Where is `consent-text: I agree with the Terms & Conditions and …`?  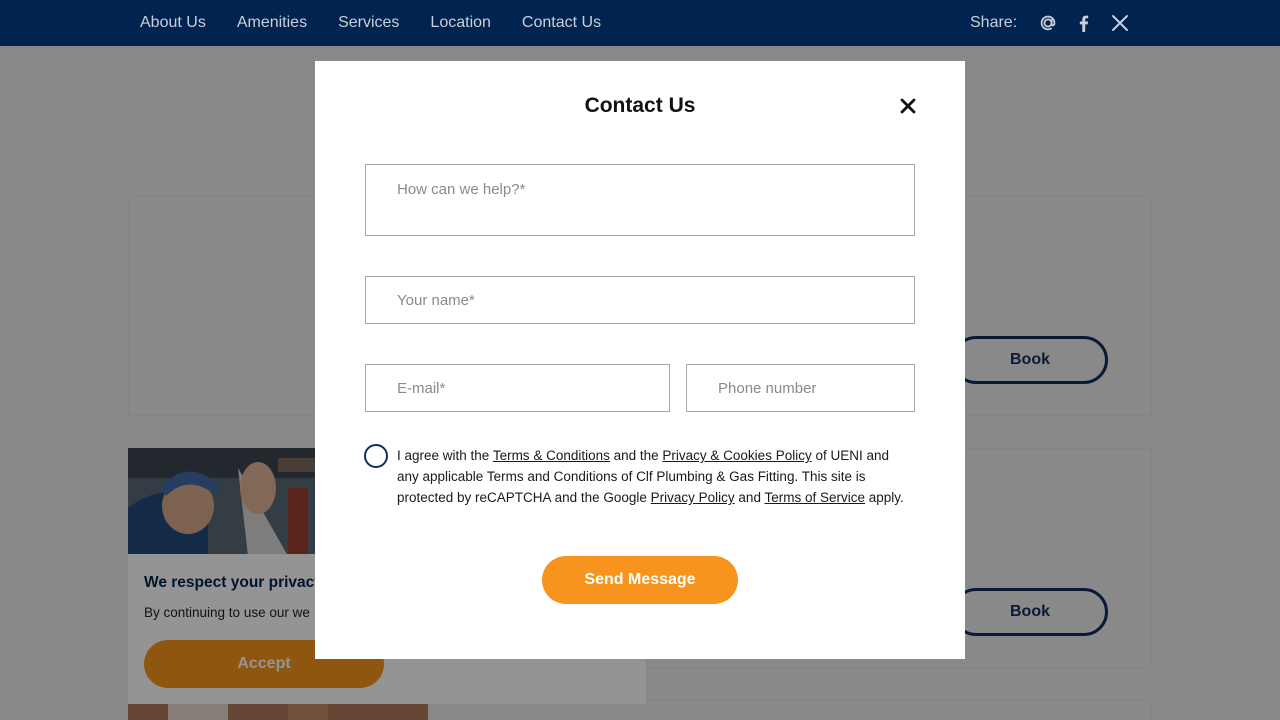 consent-text: I agree with the Terms & Conditions and … is located at coordinates (650, 476).